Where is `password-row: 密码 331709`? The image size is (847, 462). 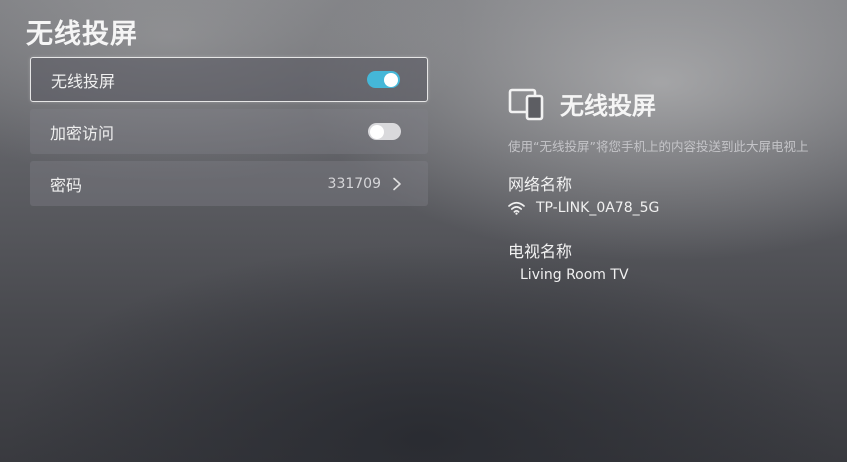 password-row: 密码 331709 is located at coordinates (229, 183).